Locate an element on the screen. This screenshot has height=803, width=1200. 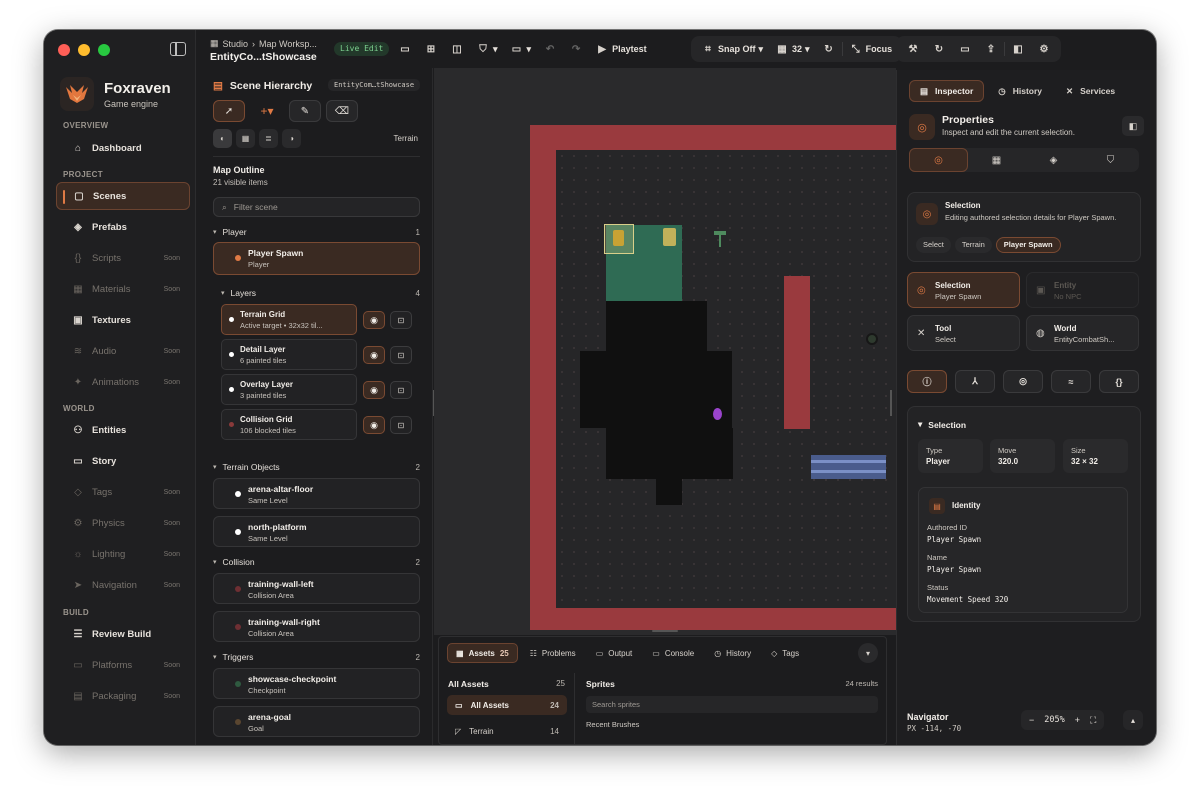
snap-button: ⌗ Snap Off ▾ is located at coordinates (732, 49).